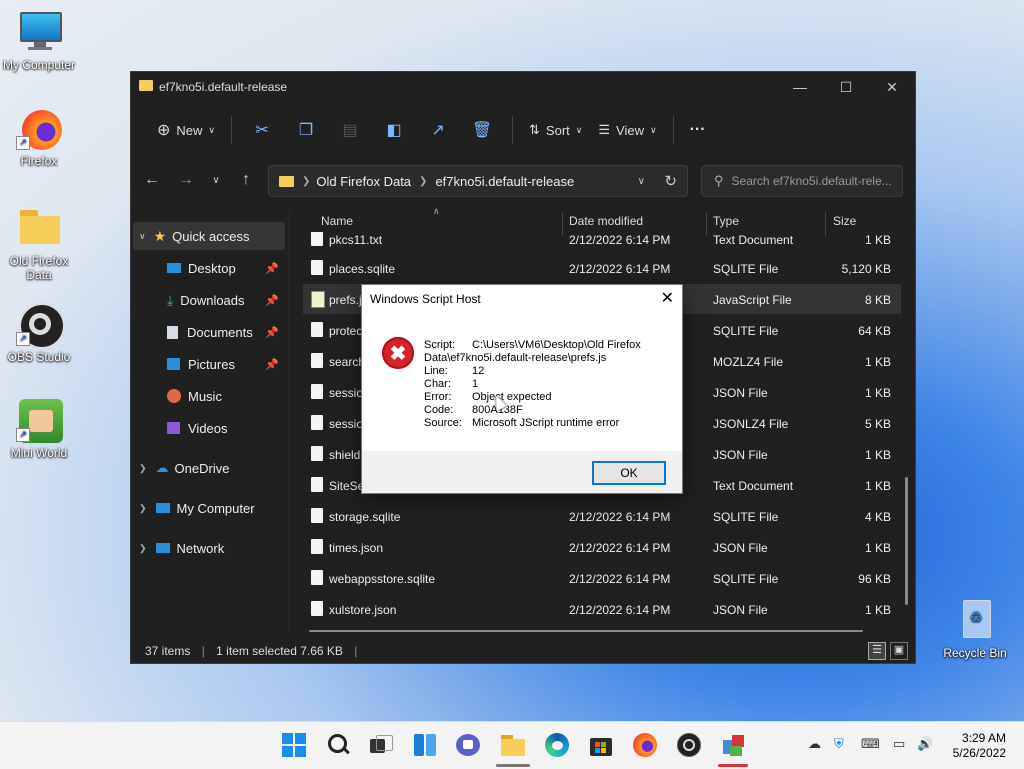  What do you see at coordinates (382, 579) in the screenshot?
I see `file-name: webappsstore.sqlite` at bounding box center [382, 579].